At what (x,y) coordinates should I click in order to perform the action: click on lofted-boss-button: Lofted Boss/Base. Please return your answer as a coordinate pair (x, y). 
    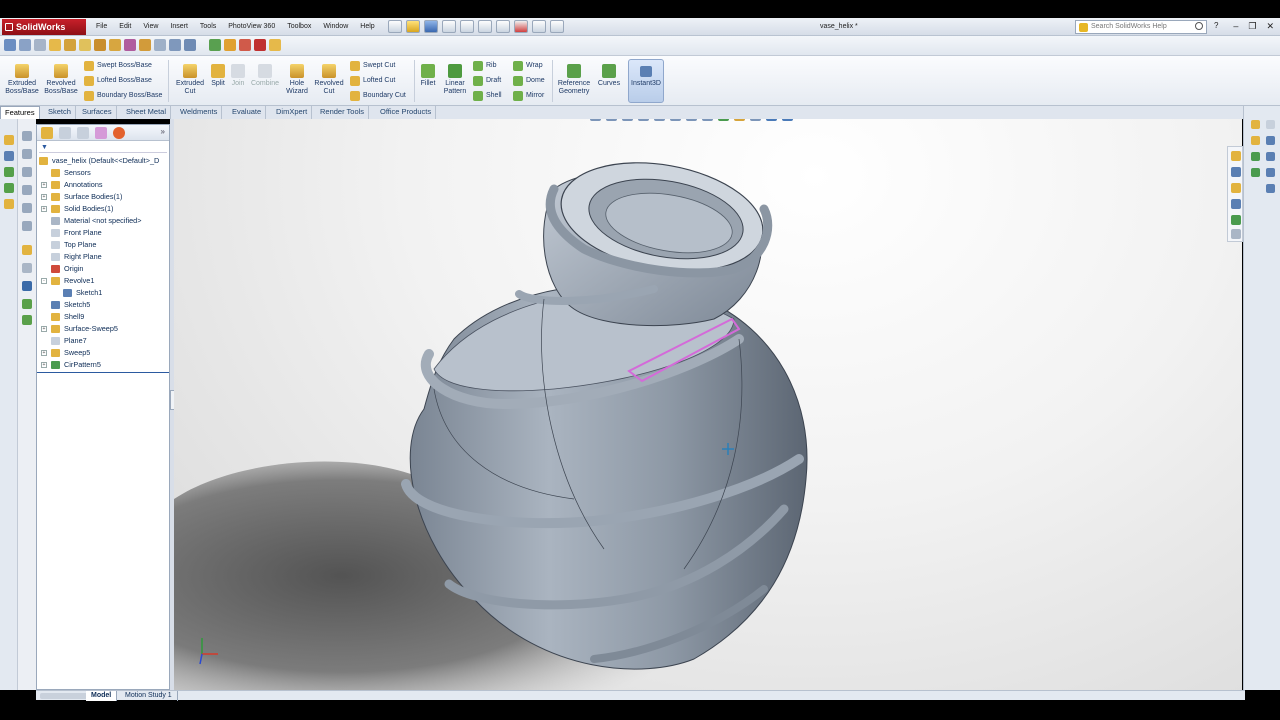
    Looking at the image, I should click on (118, 81).